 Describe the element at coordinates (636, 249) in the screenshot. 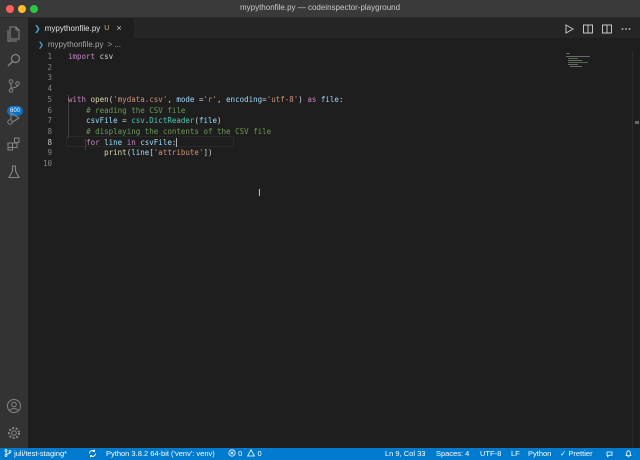

I see `editor-scrollbar` at that location.